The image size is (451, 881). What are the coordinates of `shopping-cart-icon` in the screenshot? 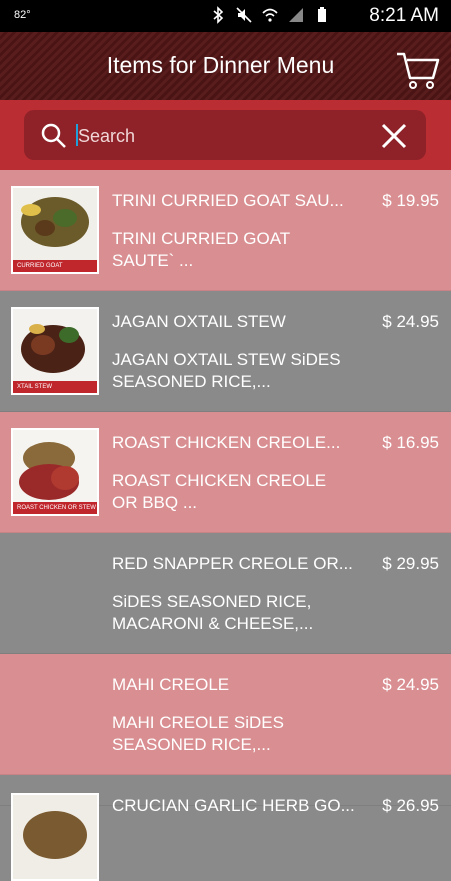 It's located at (418, 69).